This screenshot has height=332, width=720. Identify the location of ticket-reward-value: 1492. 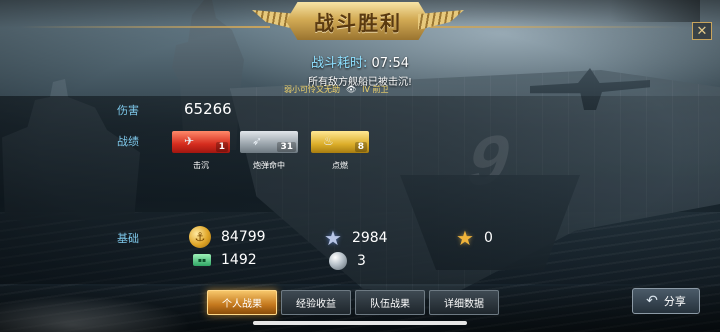
(239, 260).